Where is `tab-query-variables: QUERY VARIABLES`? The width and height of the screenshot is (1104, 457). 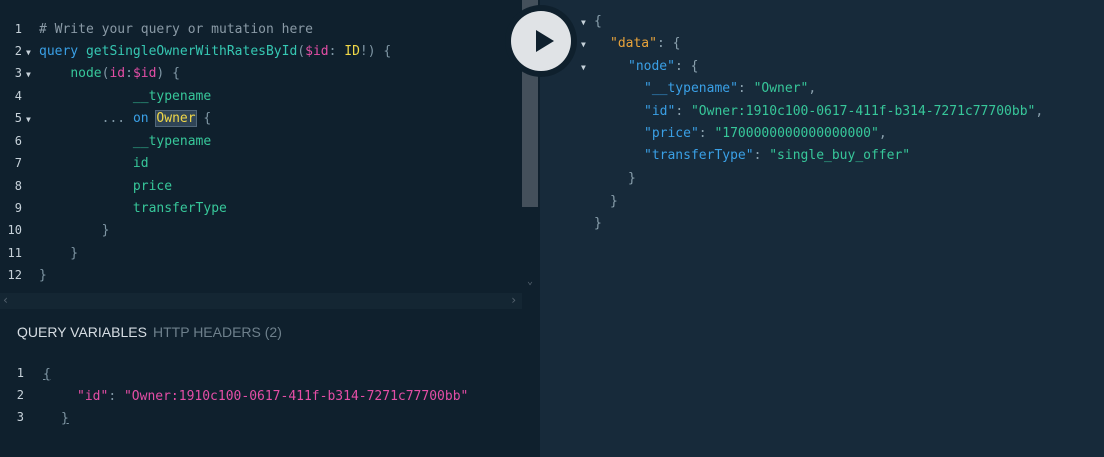 tab-query-variables: QUERY VARIABLES is located at coordinates (82, 332).